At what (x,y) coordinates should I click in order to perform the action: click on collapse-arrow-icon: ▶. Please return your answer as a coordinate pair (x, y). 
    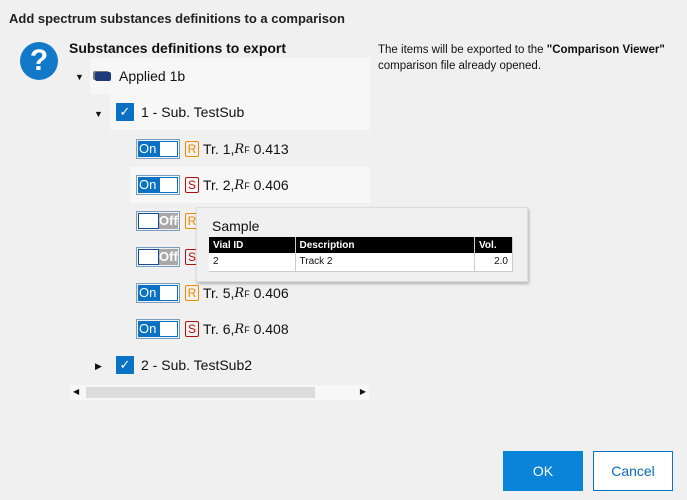
    Looking at the image, I should click on (98, 366).